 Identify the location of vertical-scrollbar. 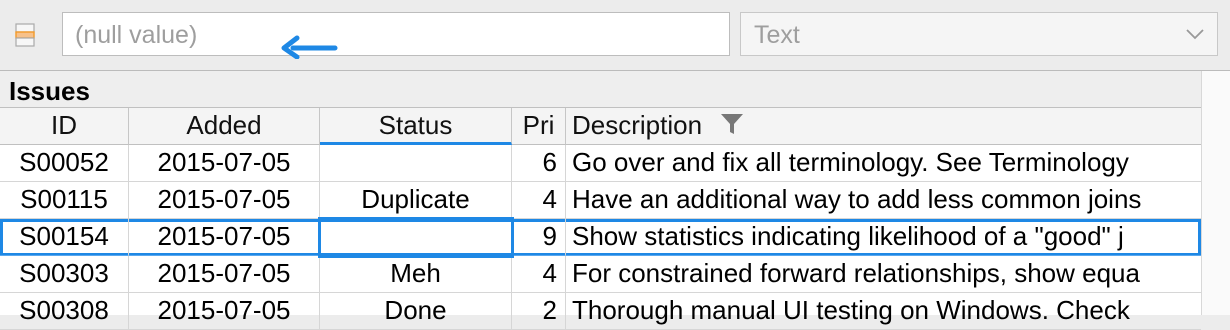
(1215, 193).